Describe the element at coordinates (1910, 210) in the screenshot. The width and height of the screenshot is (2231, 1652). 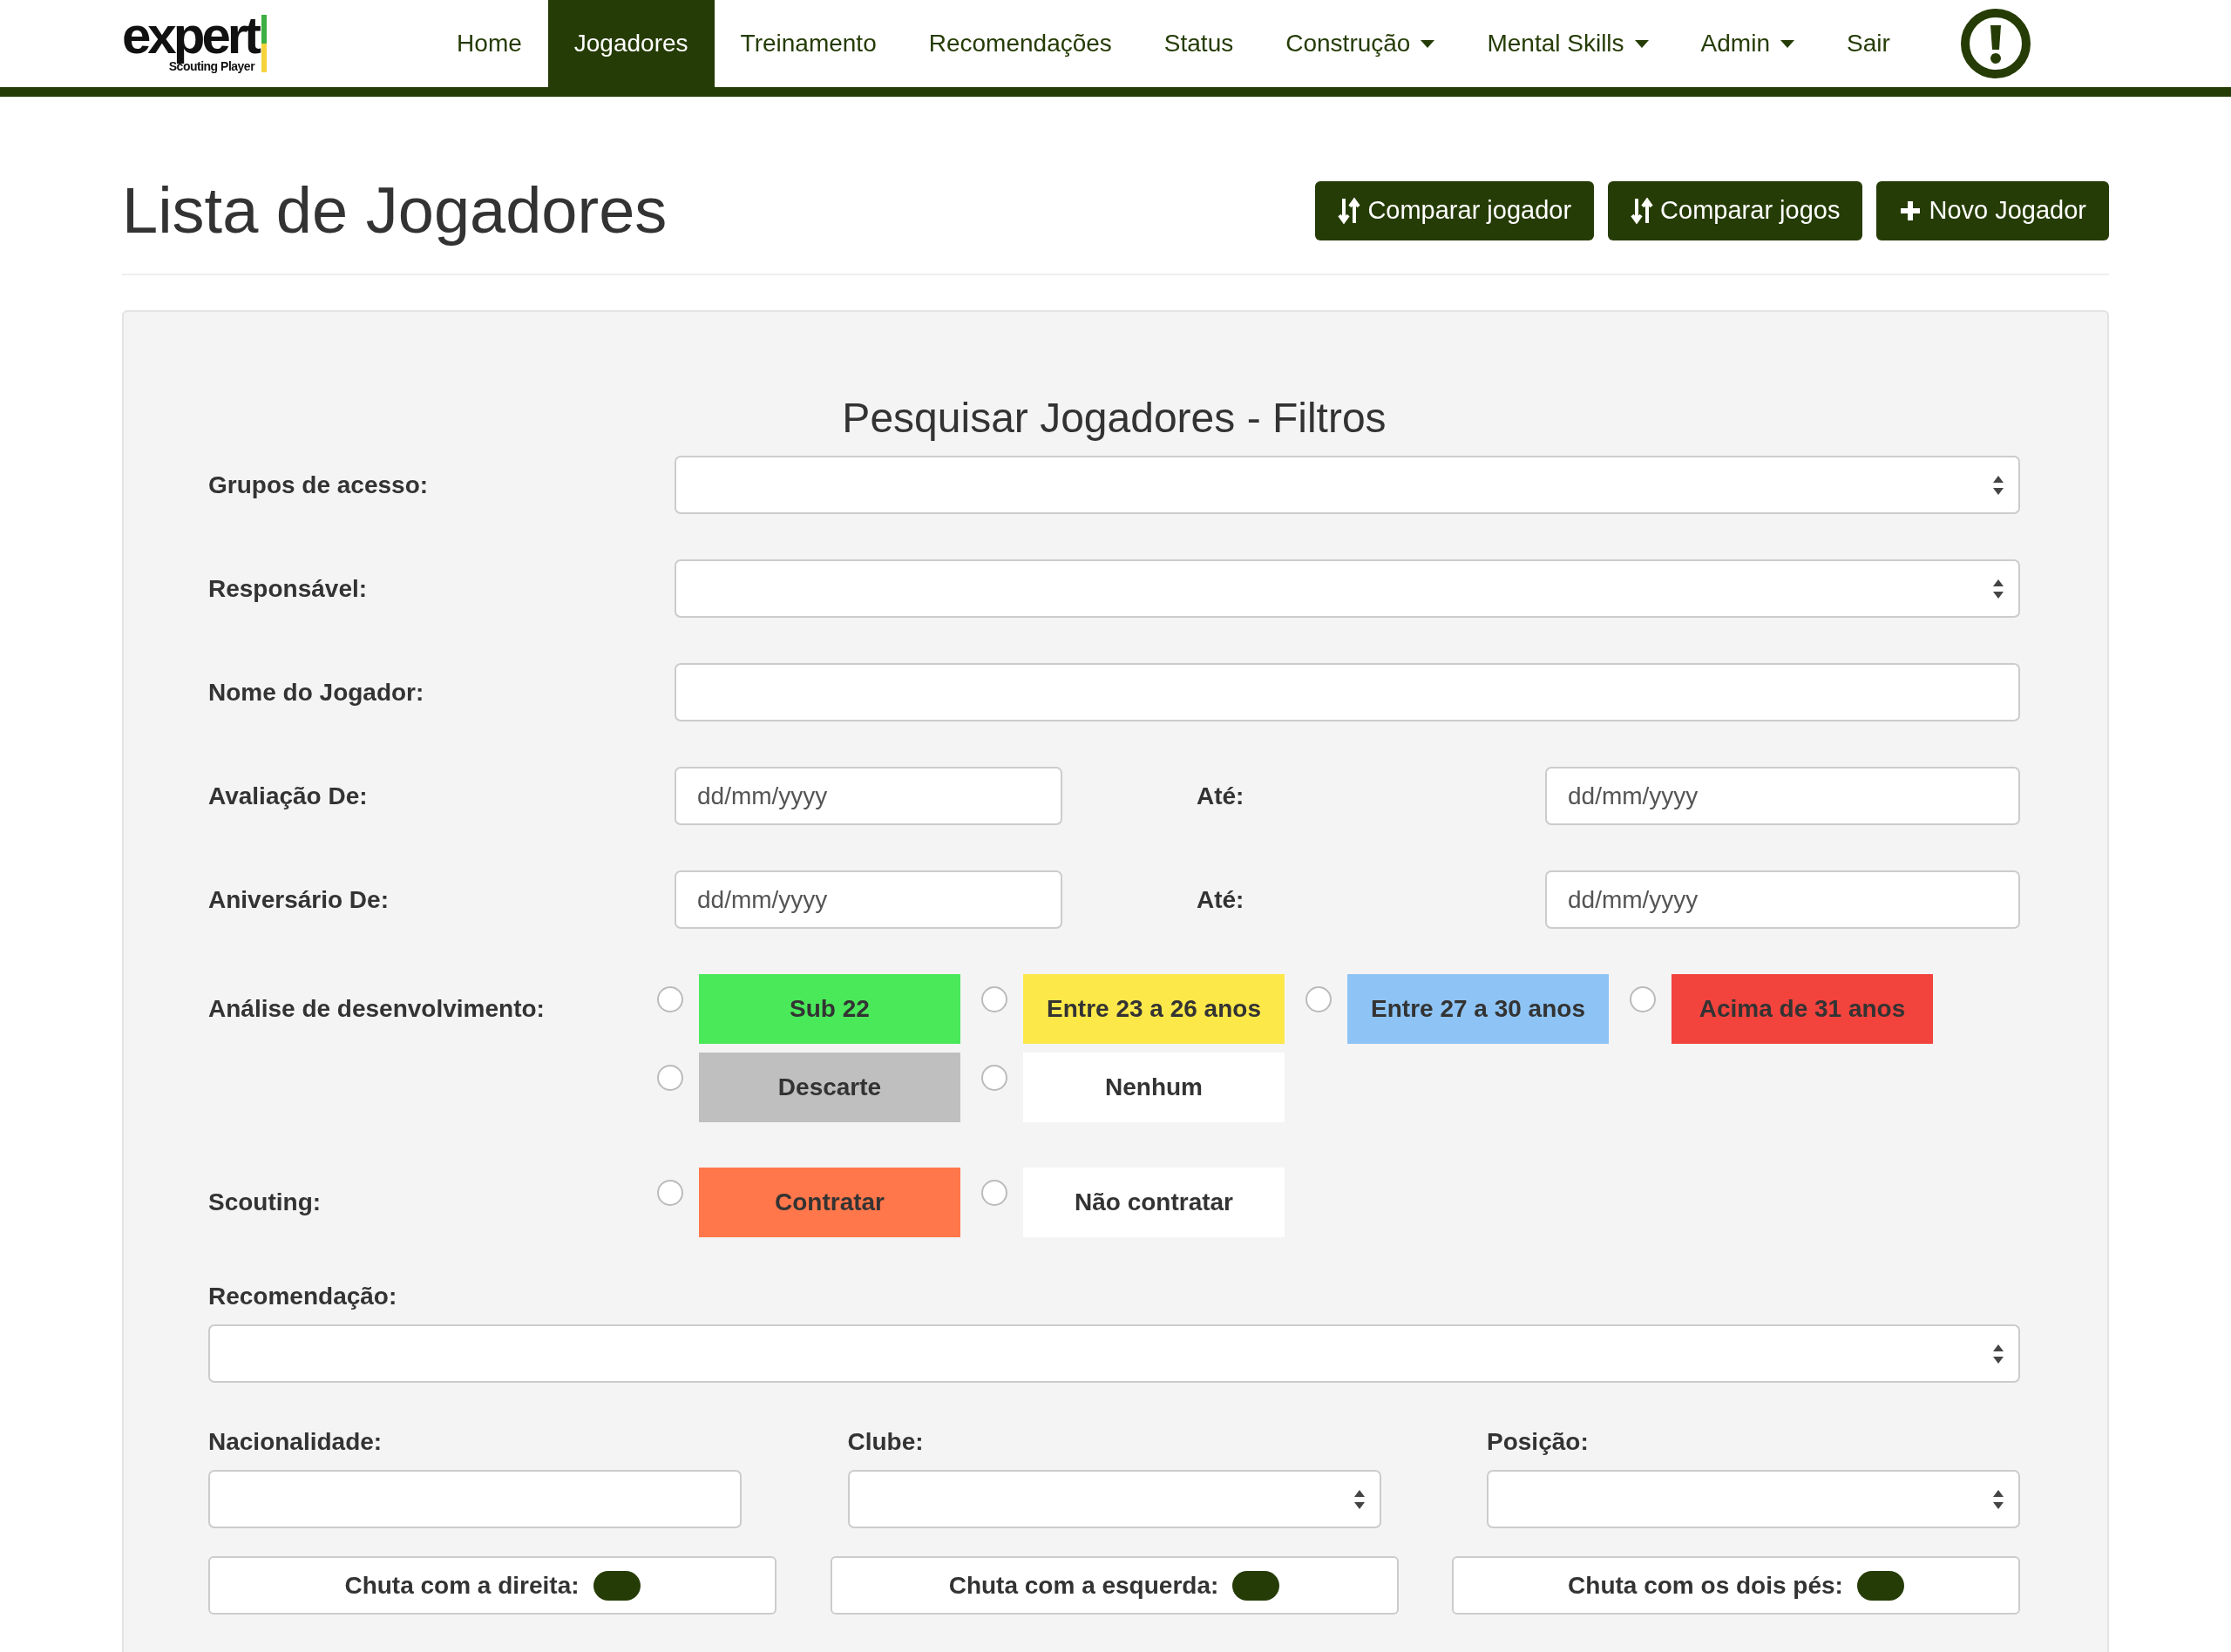
I see `plus-icon` at that location.